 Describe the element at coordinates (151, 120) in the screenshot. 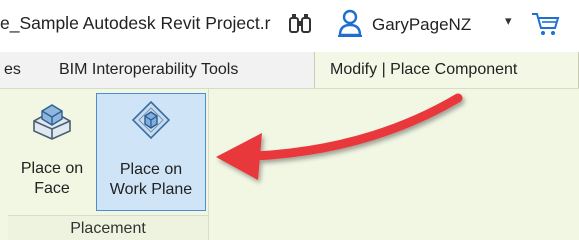

I see `place-on-work-plane-icon` at that location.